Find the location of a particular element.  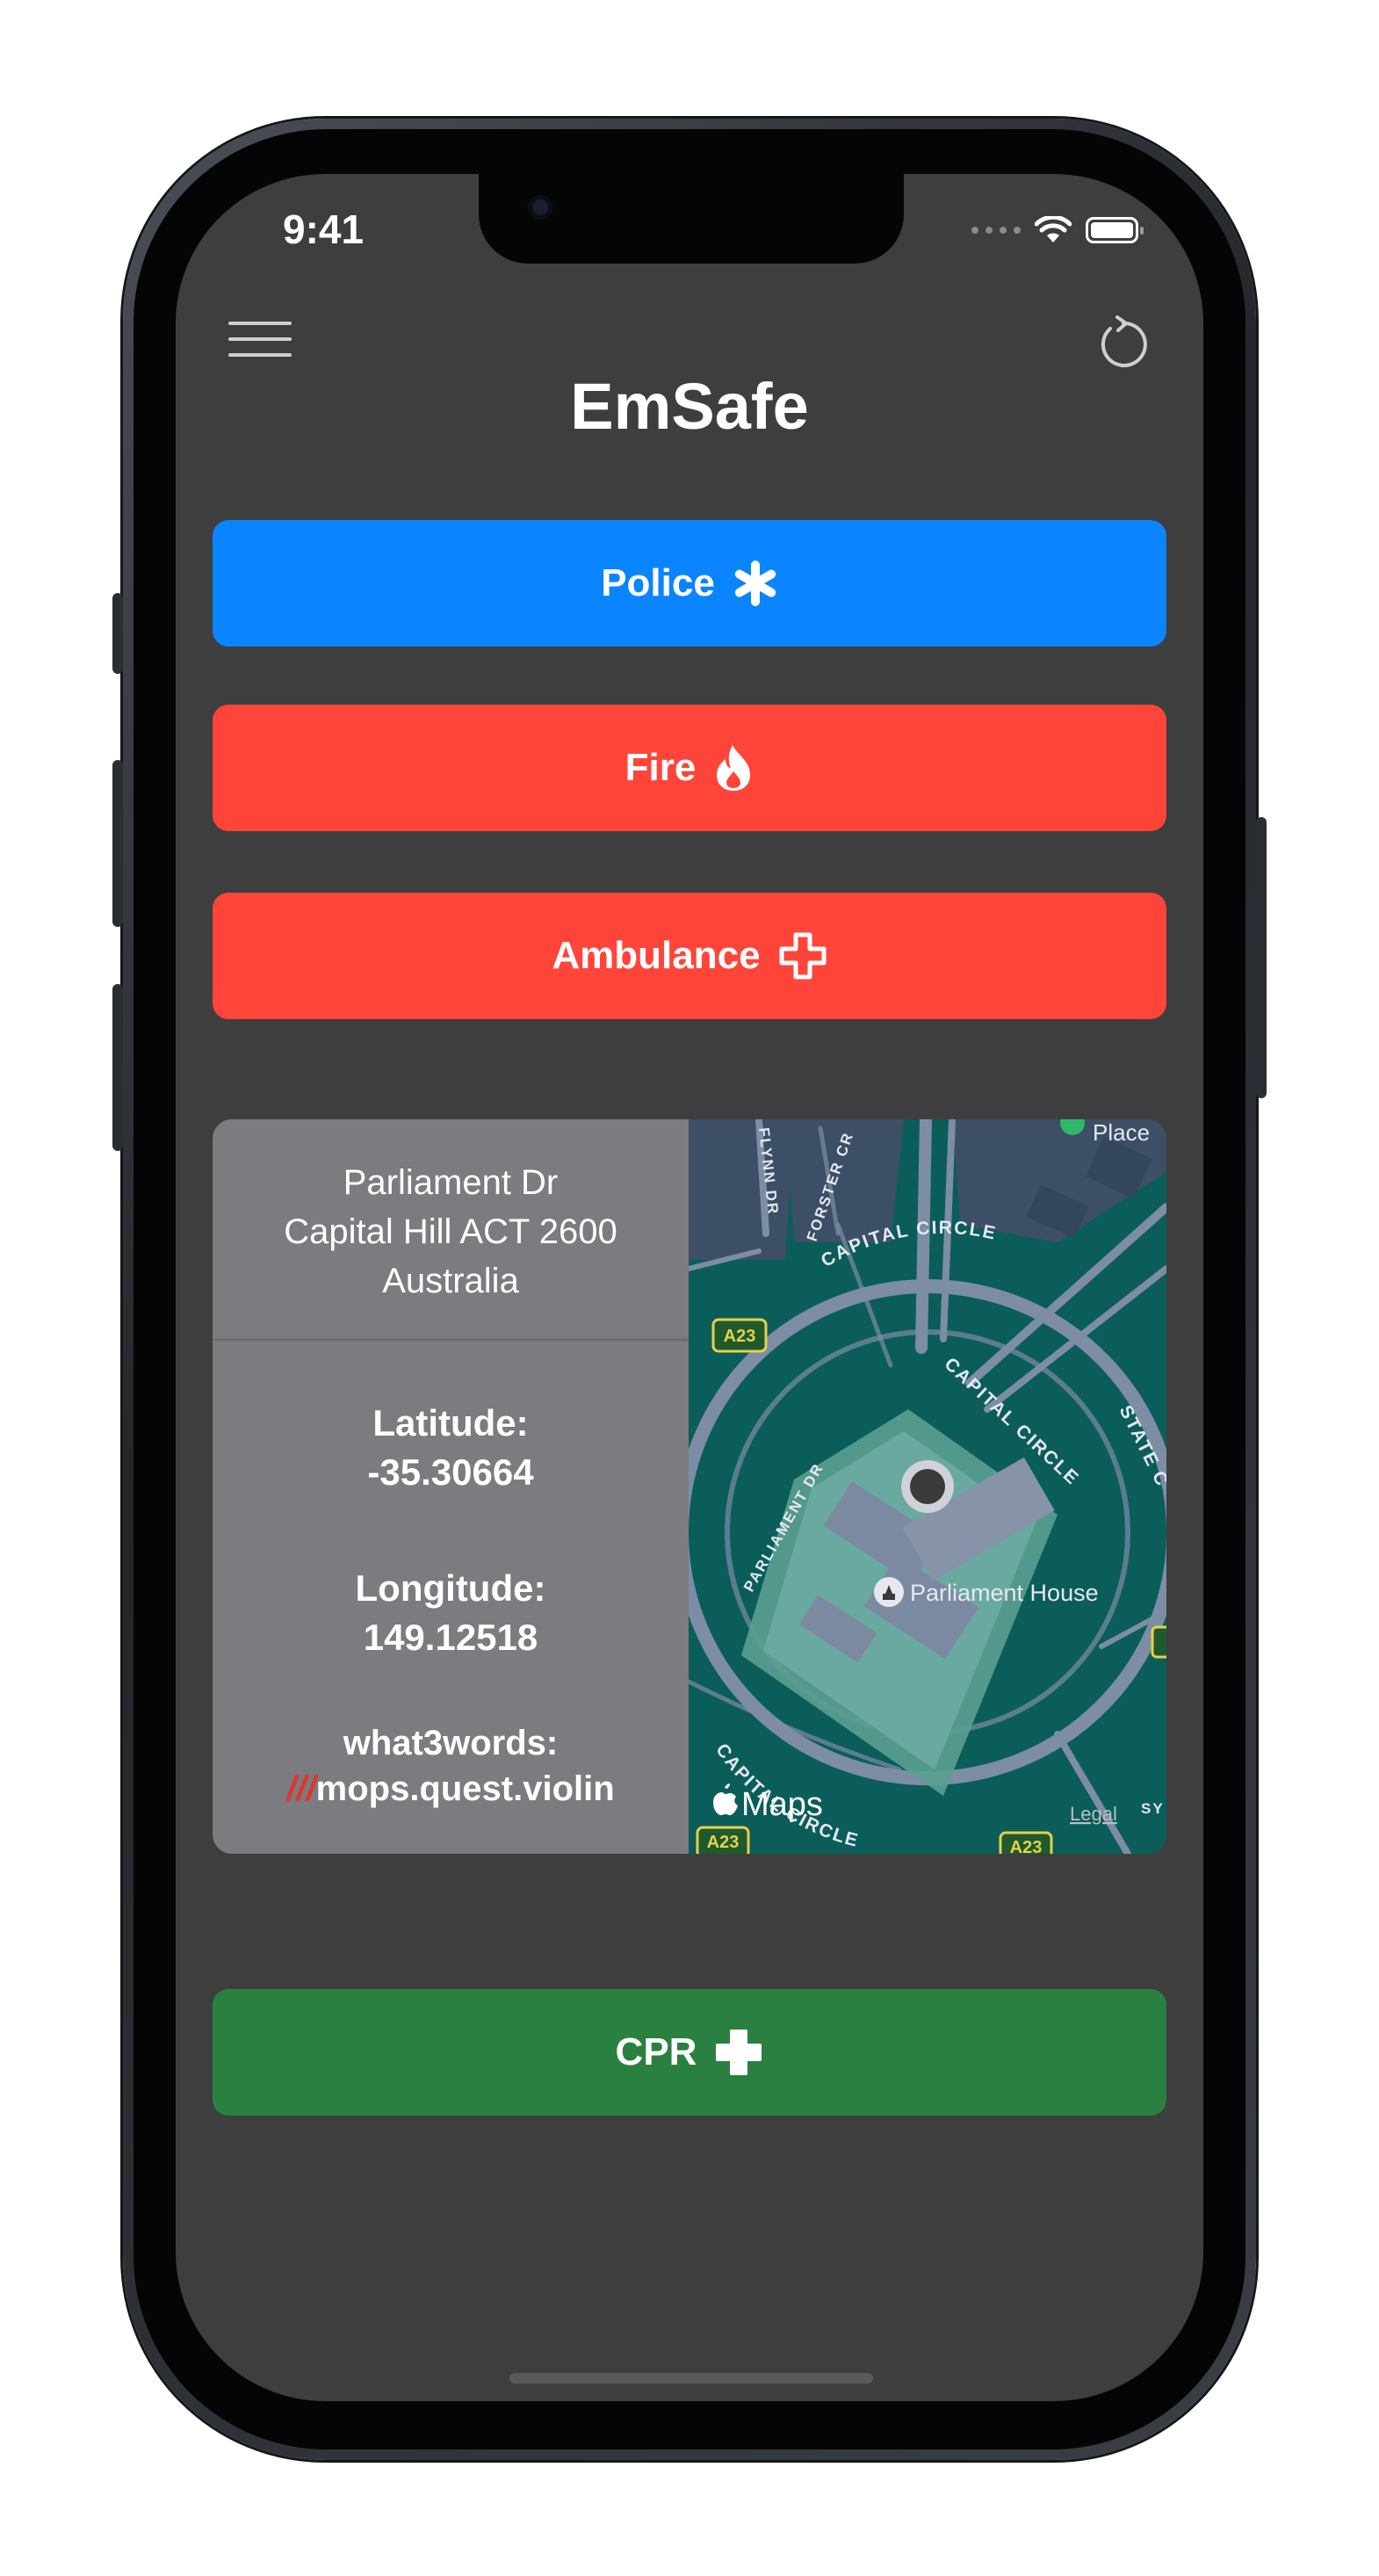

ambulance-button: Ambulance is located at coordinates (689, 956).